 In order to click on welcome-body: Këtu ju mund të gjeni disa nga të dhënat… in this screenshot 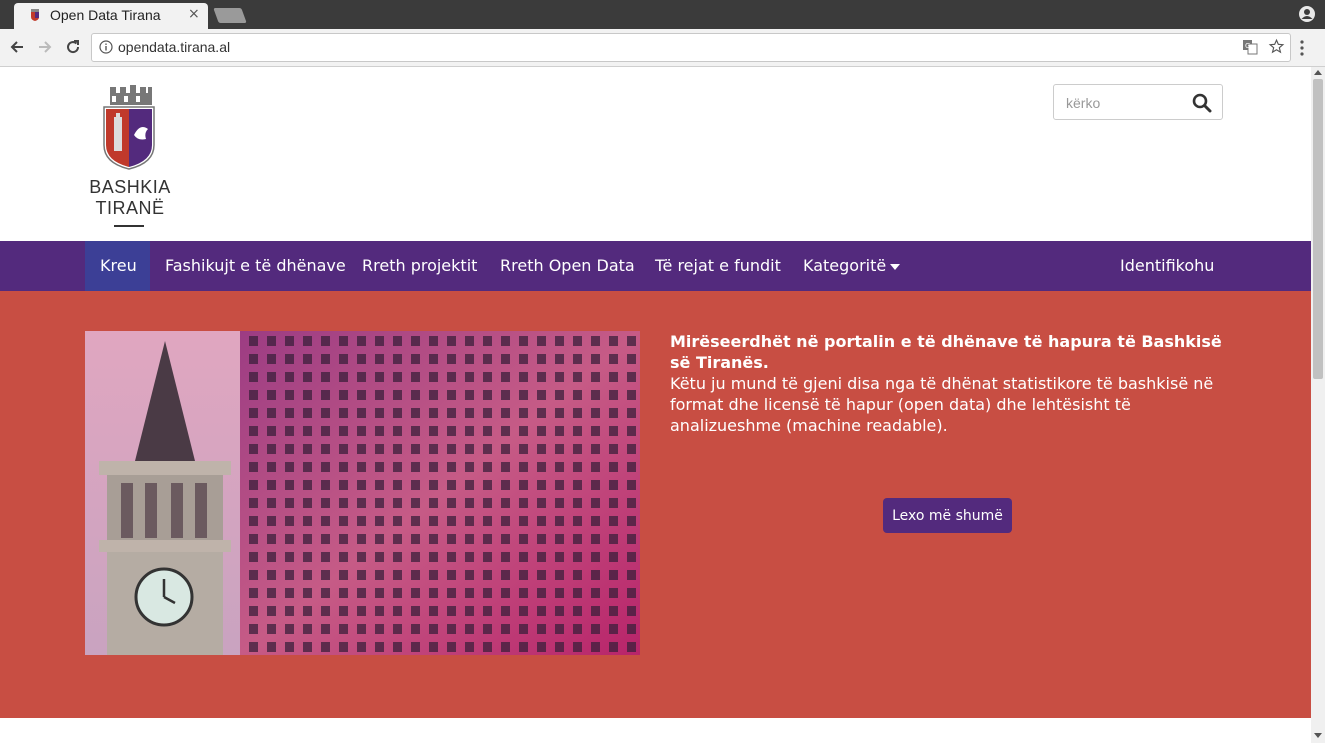, I will do `click(942, 404)`.